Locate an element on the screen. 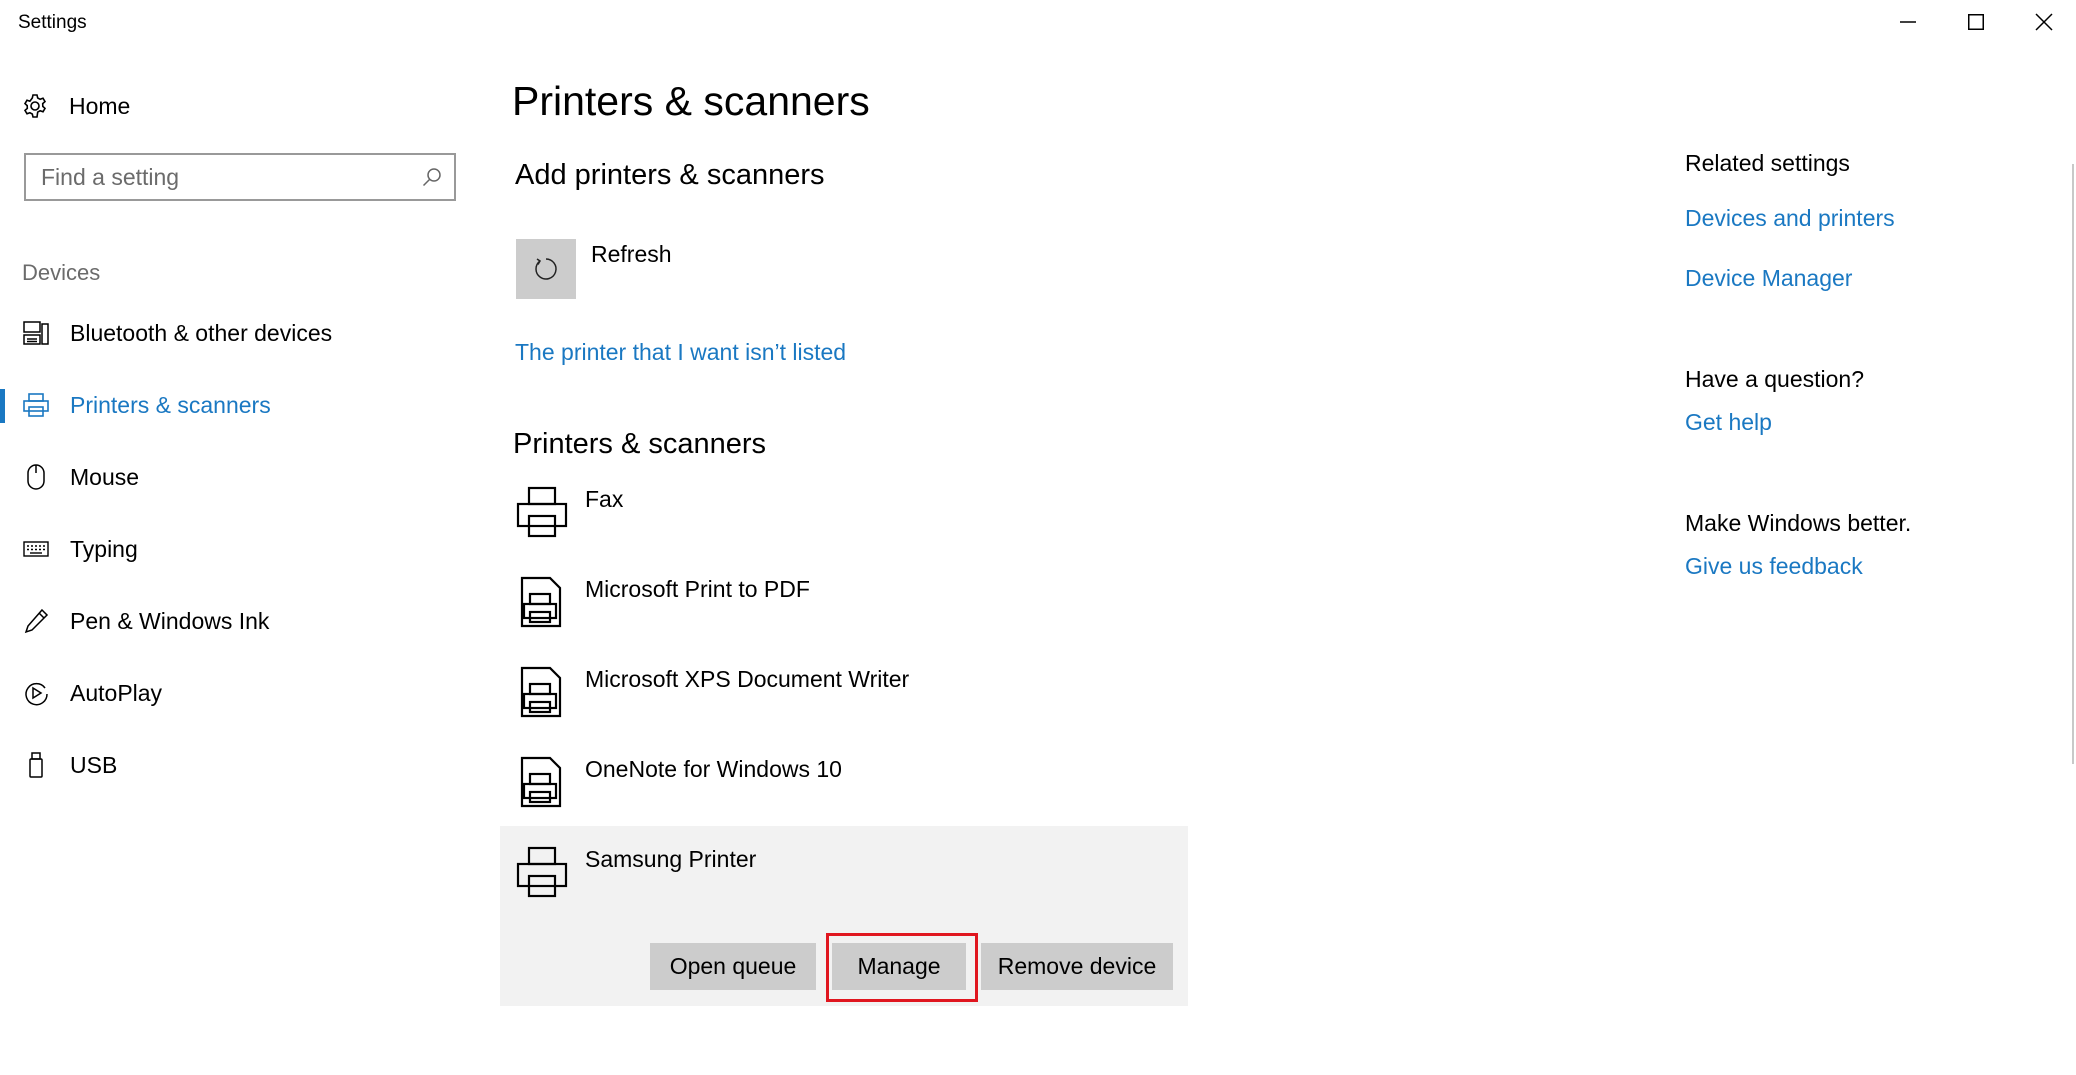 Image resolution: width=2076 pixels, height=1075 pixels. minimize-icon is located at coordinates (1908, 22).